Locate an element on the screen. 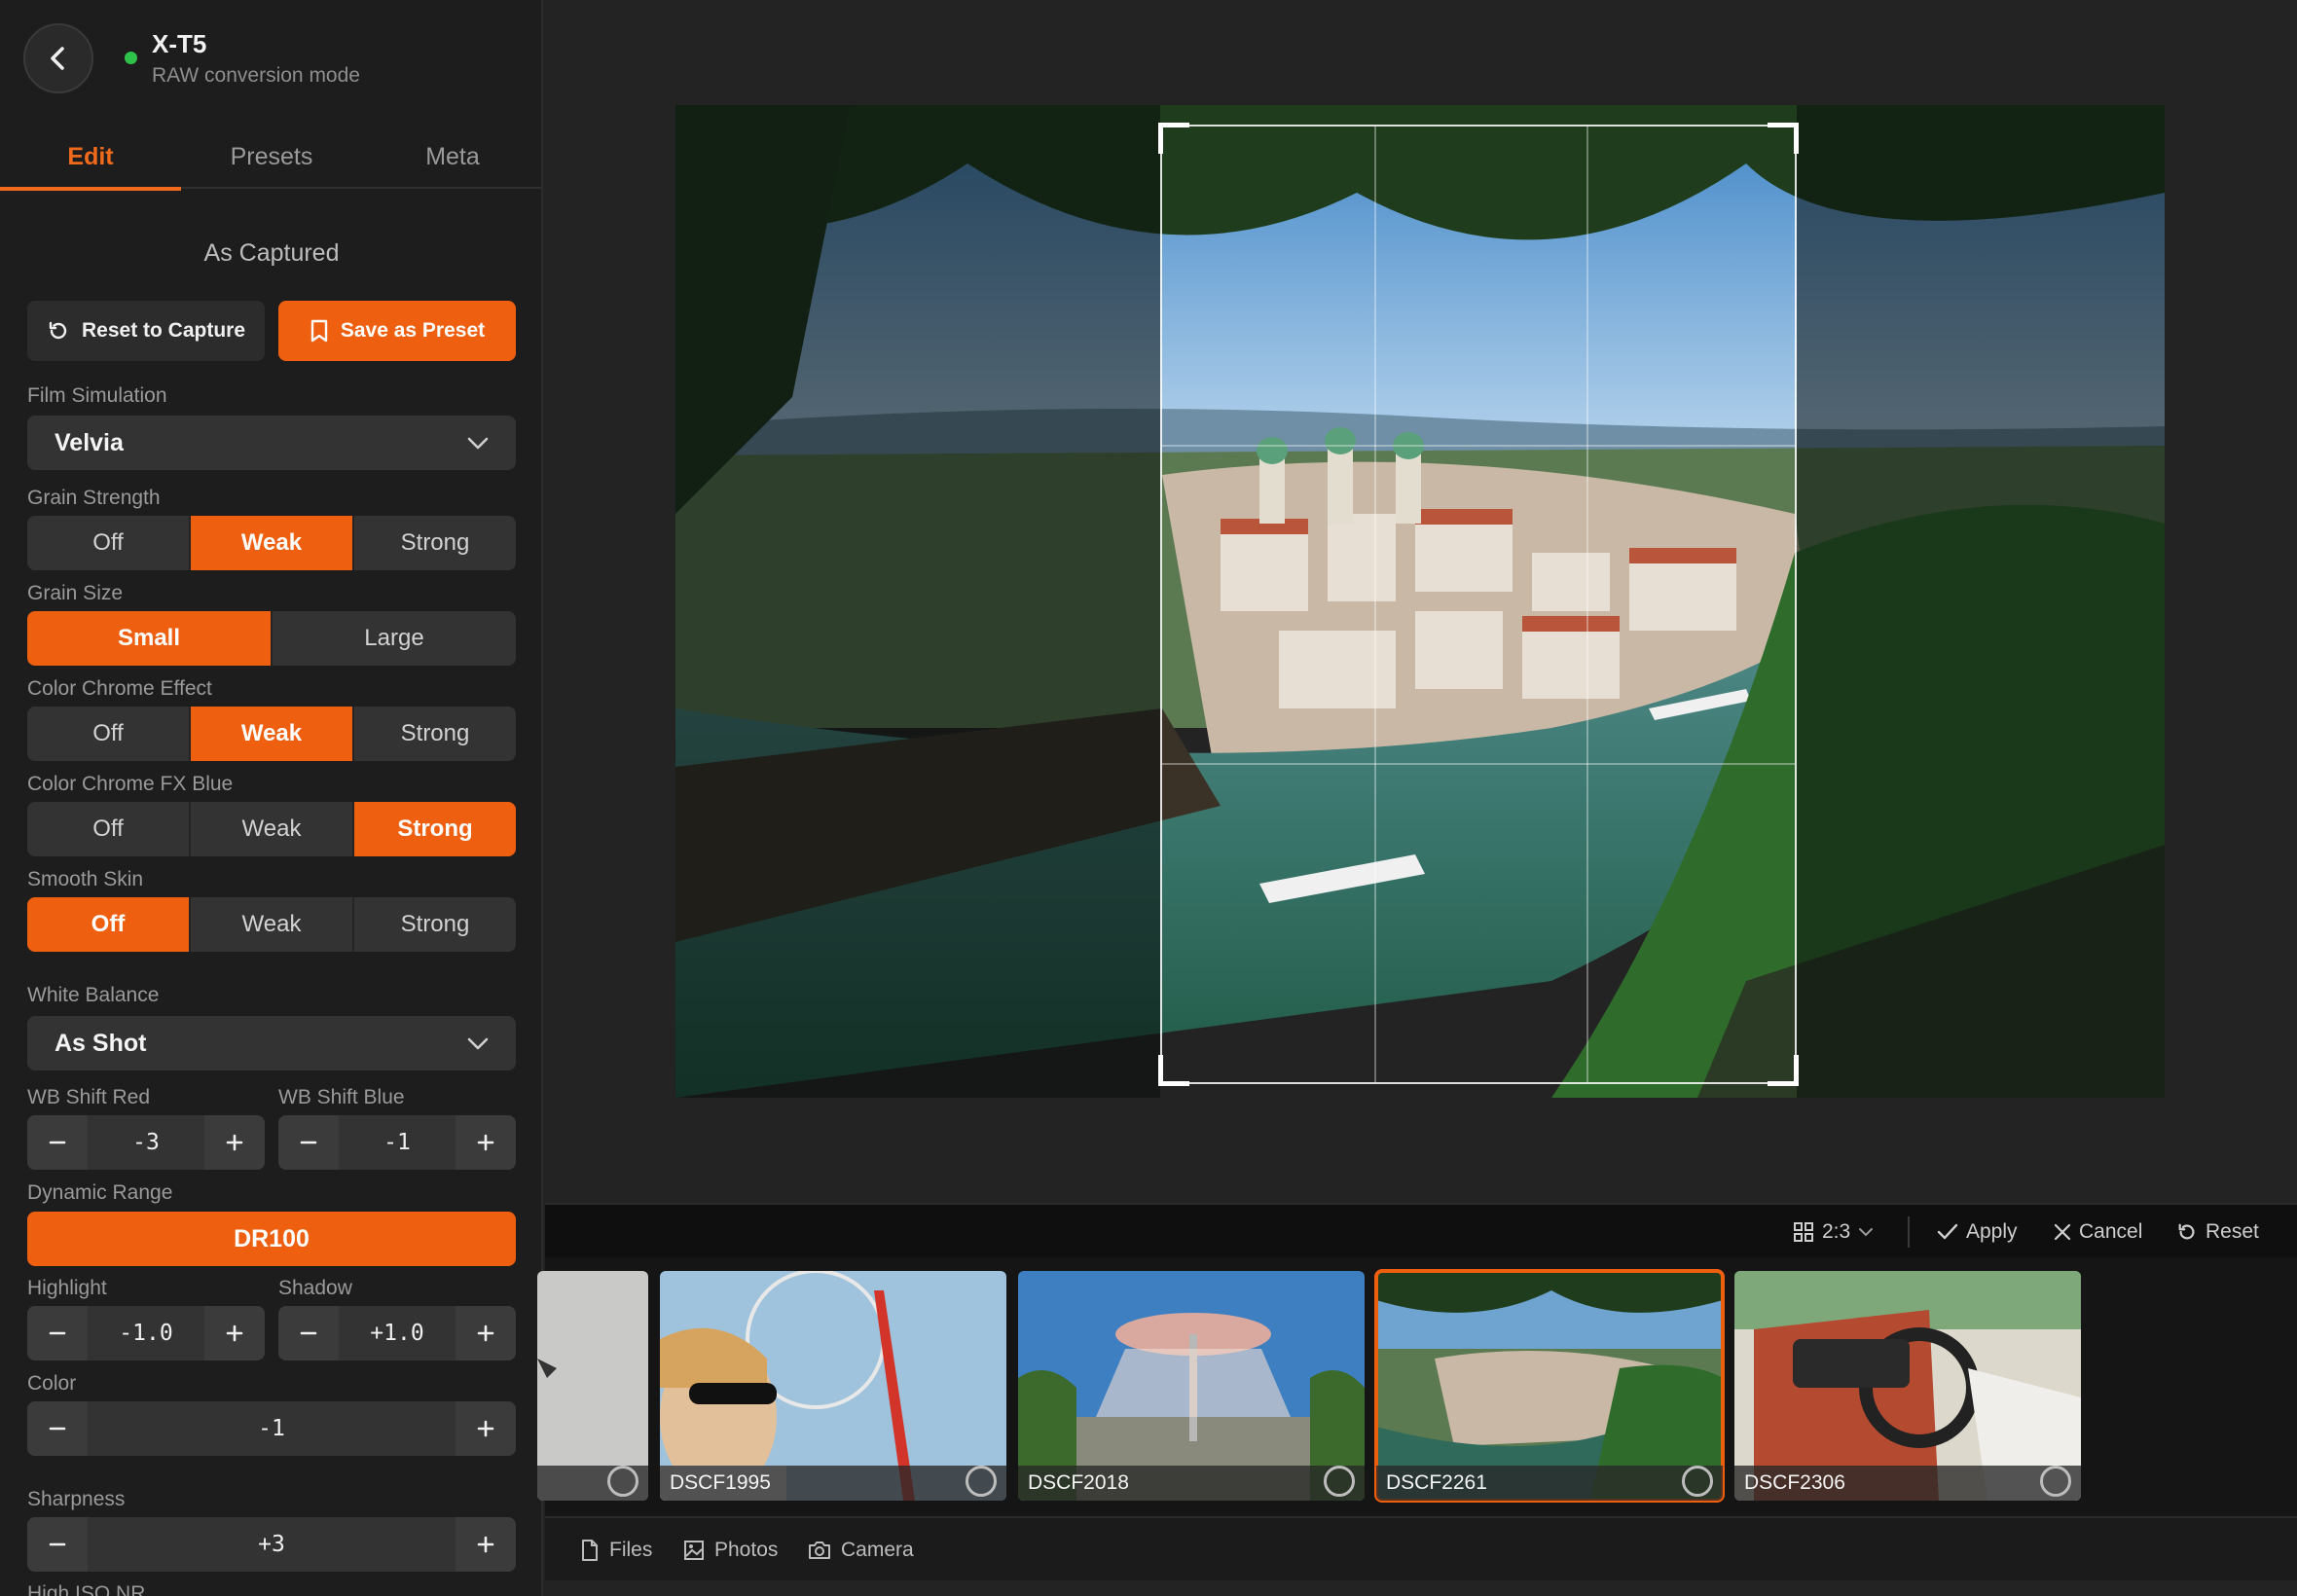  wb-shift-red-label: WB Shift Red is located at coordinates (89, 1097).